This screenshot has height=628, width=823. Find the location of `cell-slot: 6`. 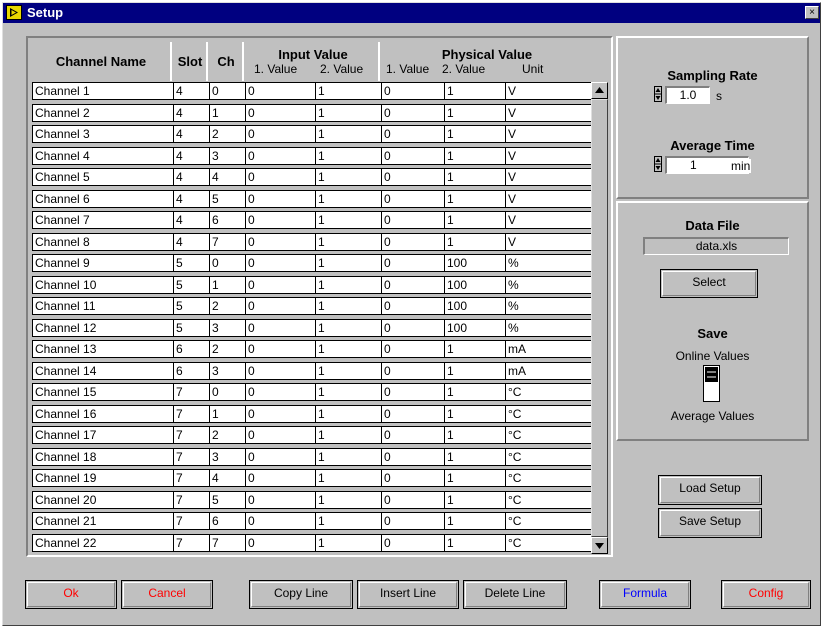

cell-slot: 6 is located at coordinates (191, 370).